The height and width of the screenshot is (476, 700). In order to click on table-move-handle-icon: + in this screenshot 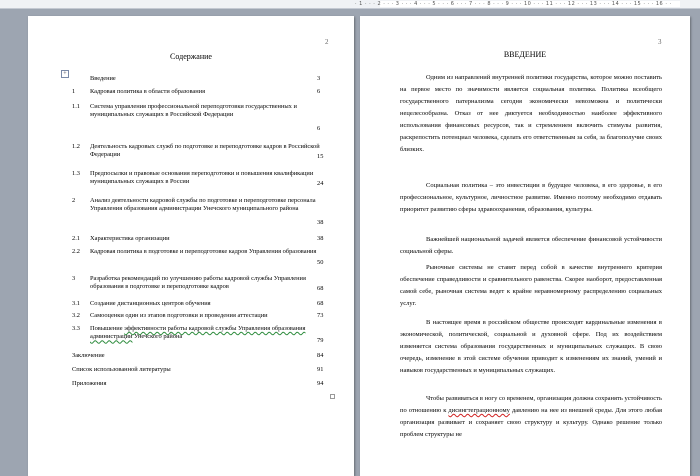, I will do `click(65, 74)`.